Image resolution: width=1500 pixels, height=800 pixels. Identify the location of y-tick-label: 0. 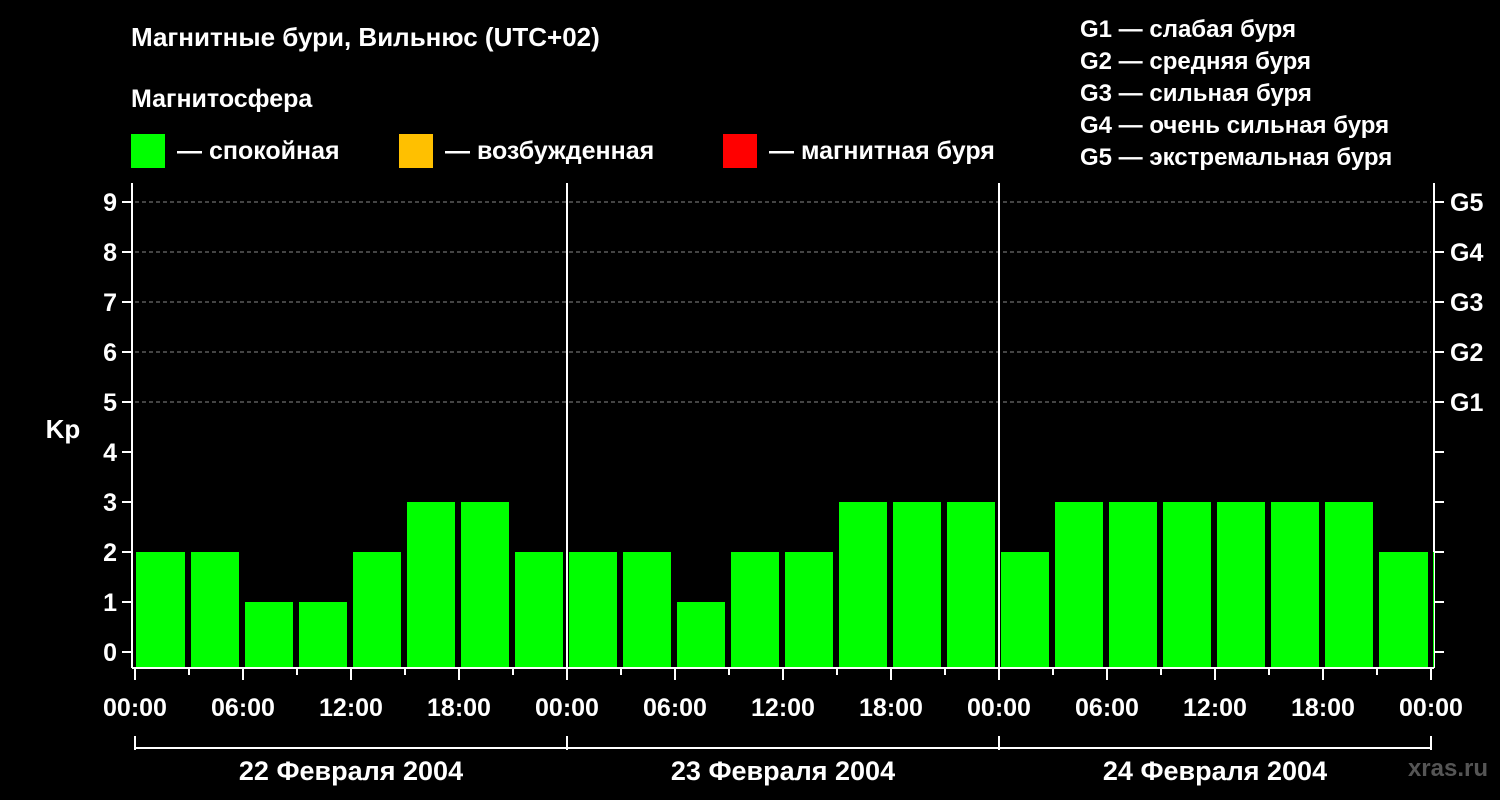
(110, 653).